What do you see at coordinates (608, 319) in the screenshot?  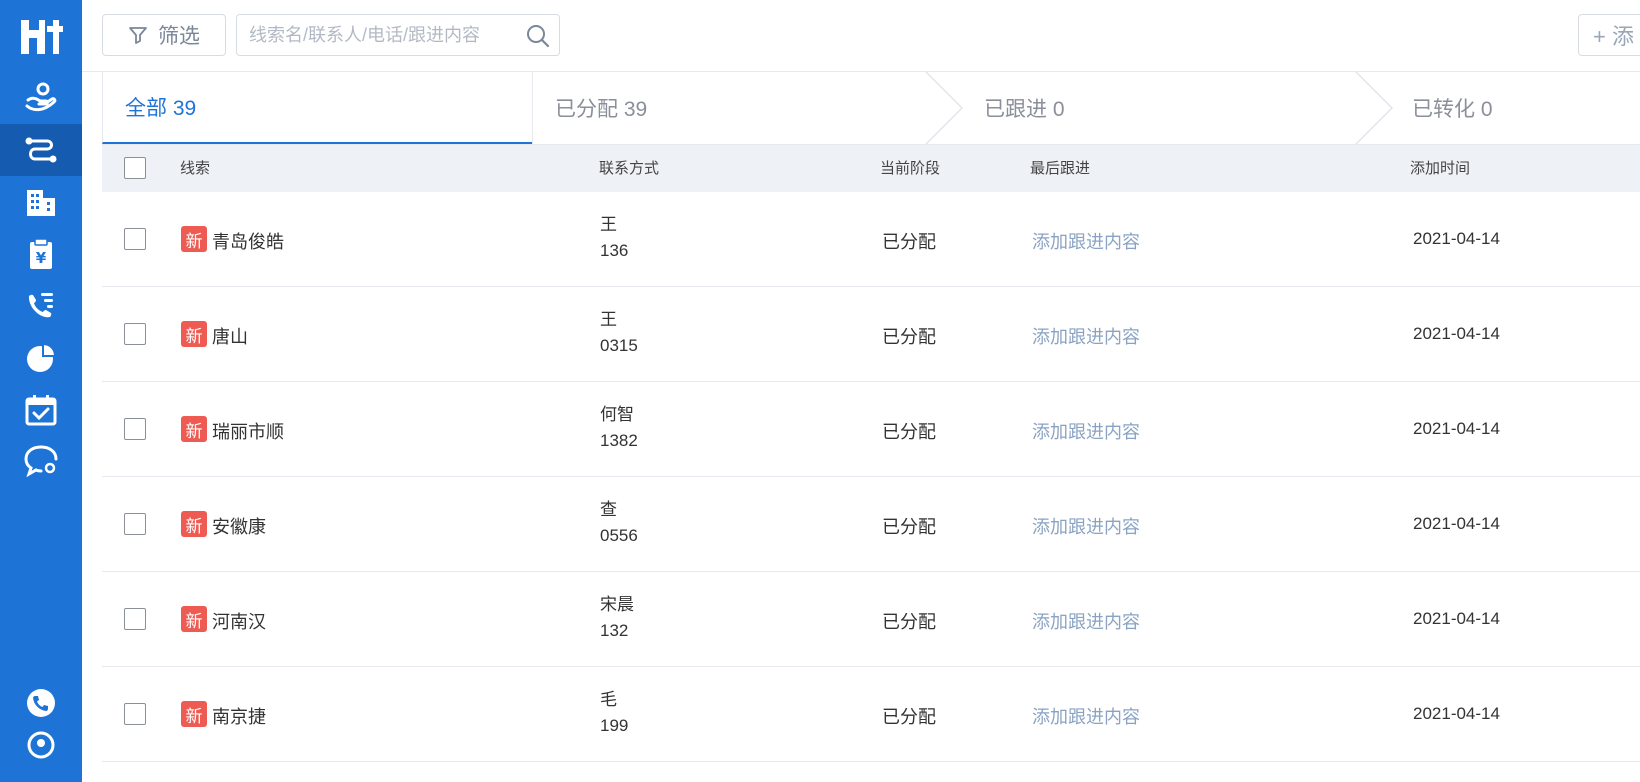 I see `contact-name: 王` at bounding box center [608, 319].